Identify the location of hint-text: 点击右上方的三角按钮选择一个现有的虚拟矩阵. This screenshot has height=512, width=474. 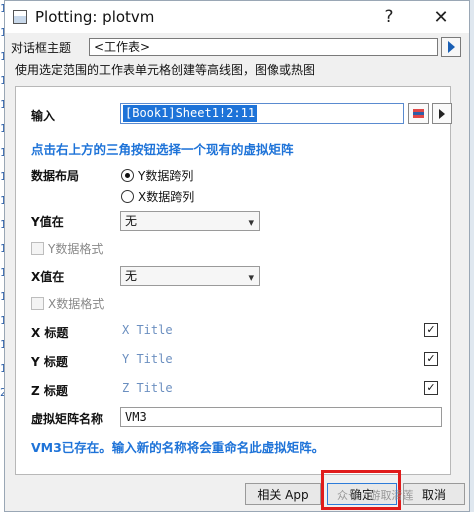
(162, 149).